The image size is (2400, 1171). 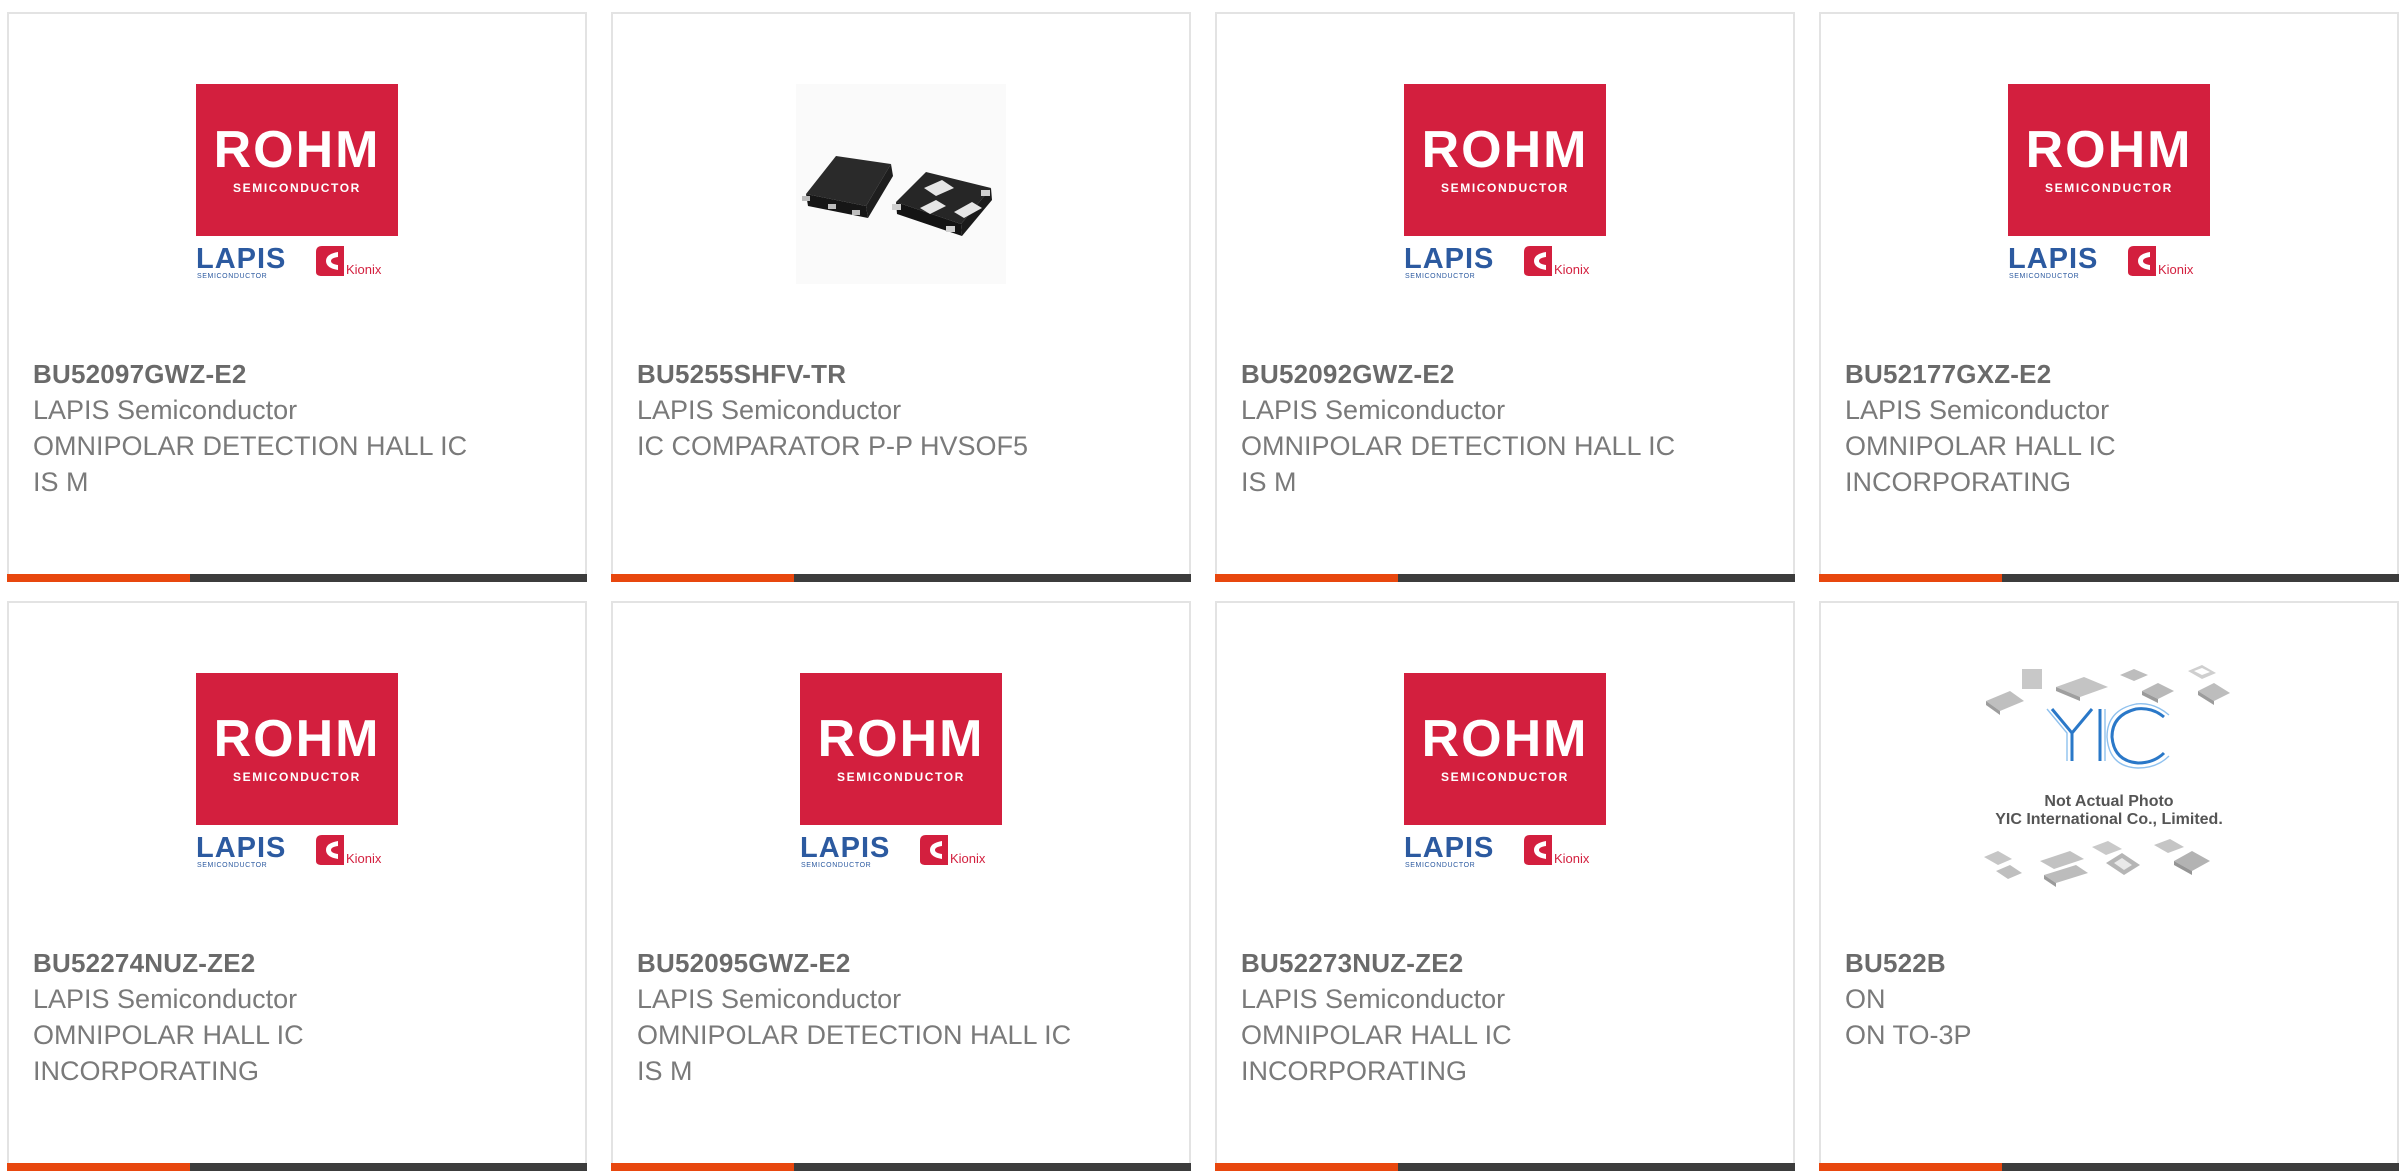 What do you see at coordinates (833, 446) in the screenshot?
I see `product-description: IC COMPARATOR P-P HVSOF5` at bounding box center [833, 446].